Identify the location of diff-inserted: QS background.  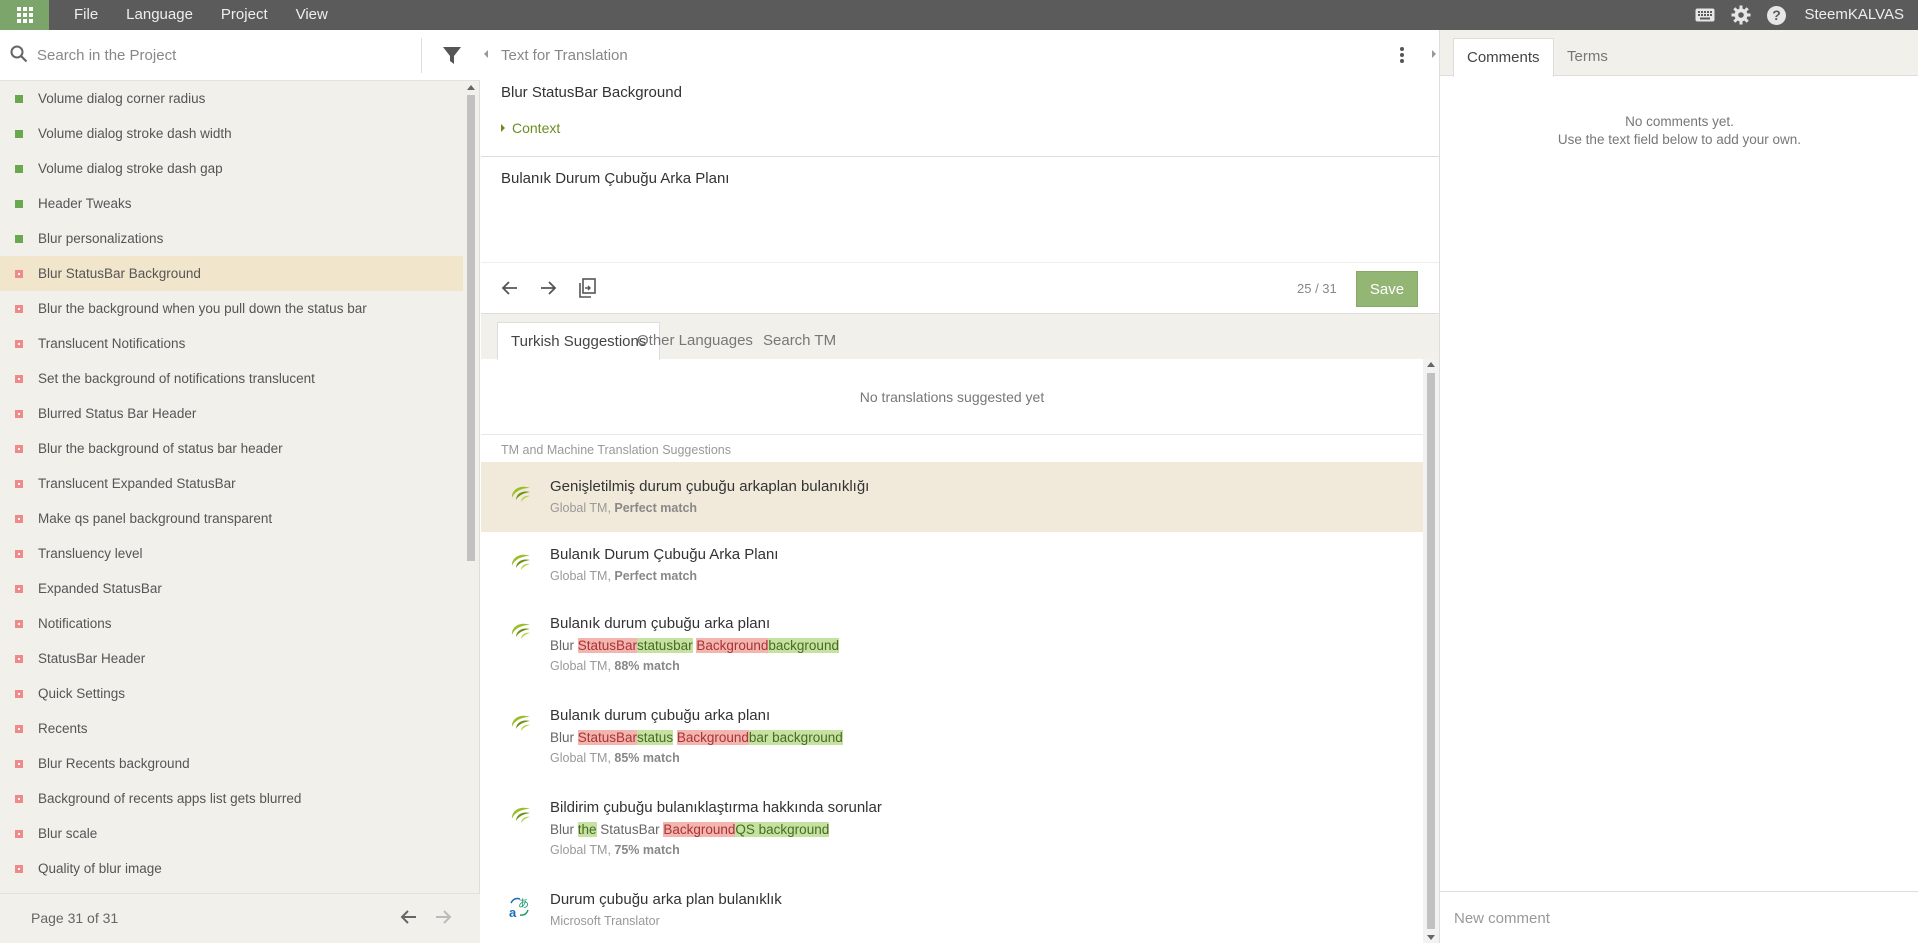
(782, 829).